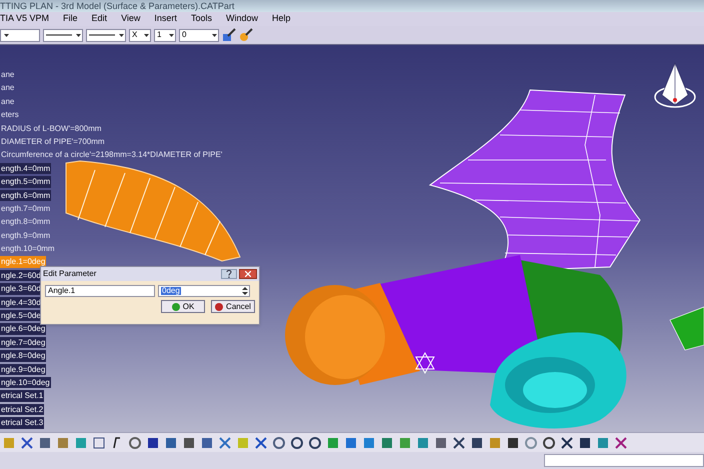  Describe the element at coordinates (219, 306) in the screenshot. I see `cancel-circle-icon` at that location.